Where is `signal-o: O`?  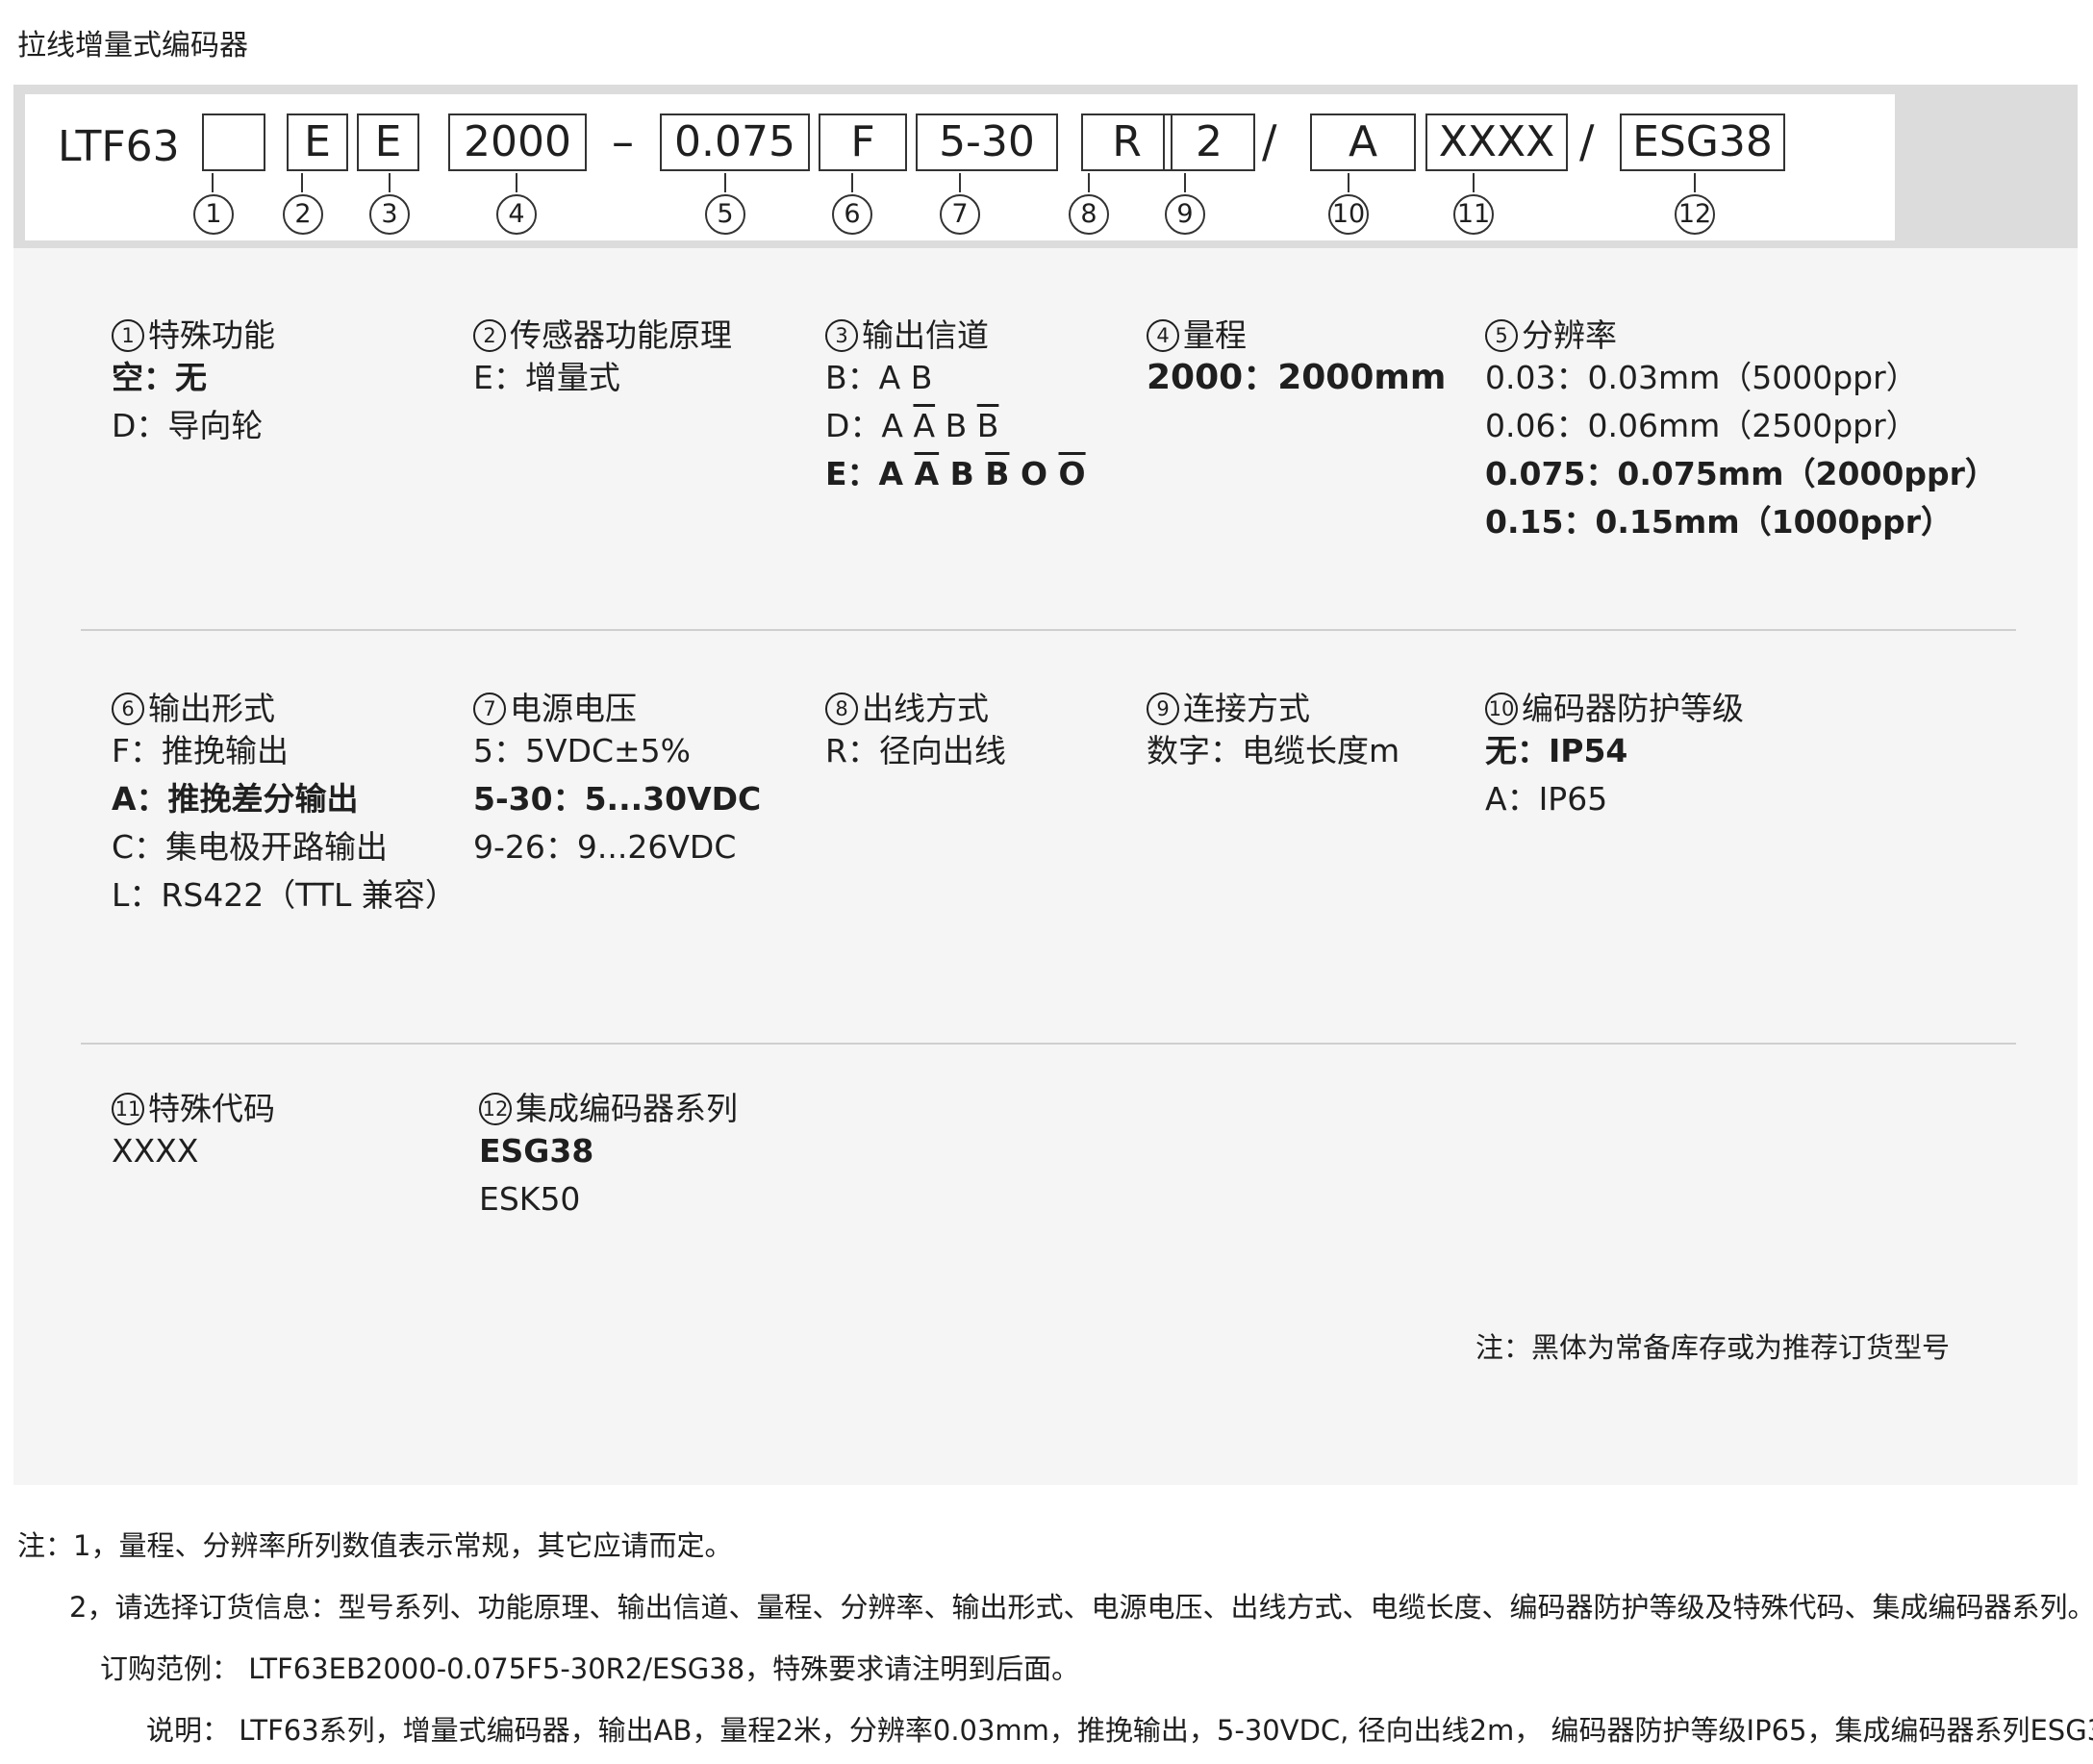
signal-o: O is located at coordinates (1034, 474).